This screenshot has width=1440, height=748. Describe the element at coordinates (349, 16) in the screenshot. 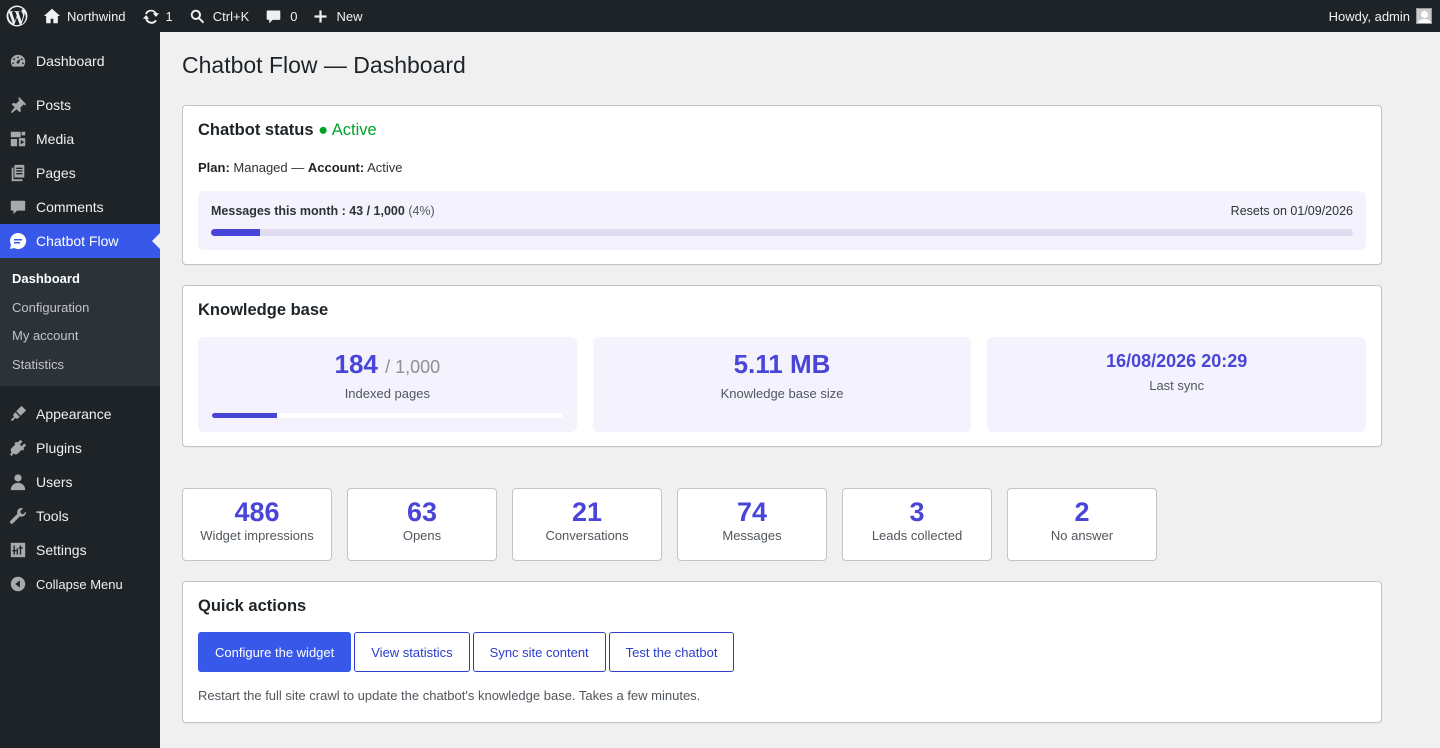

I see `new-label: New` at that location.